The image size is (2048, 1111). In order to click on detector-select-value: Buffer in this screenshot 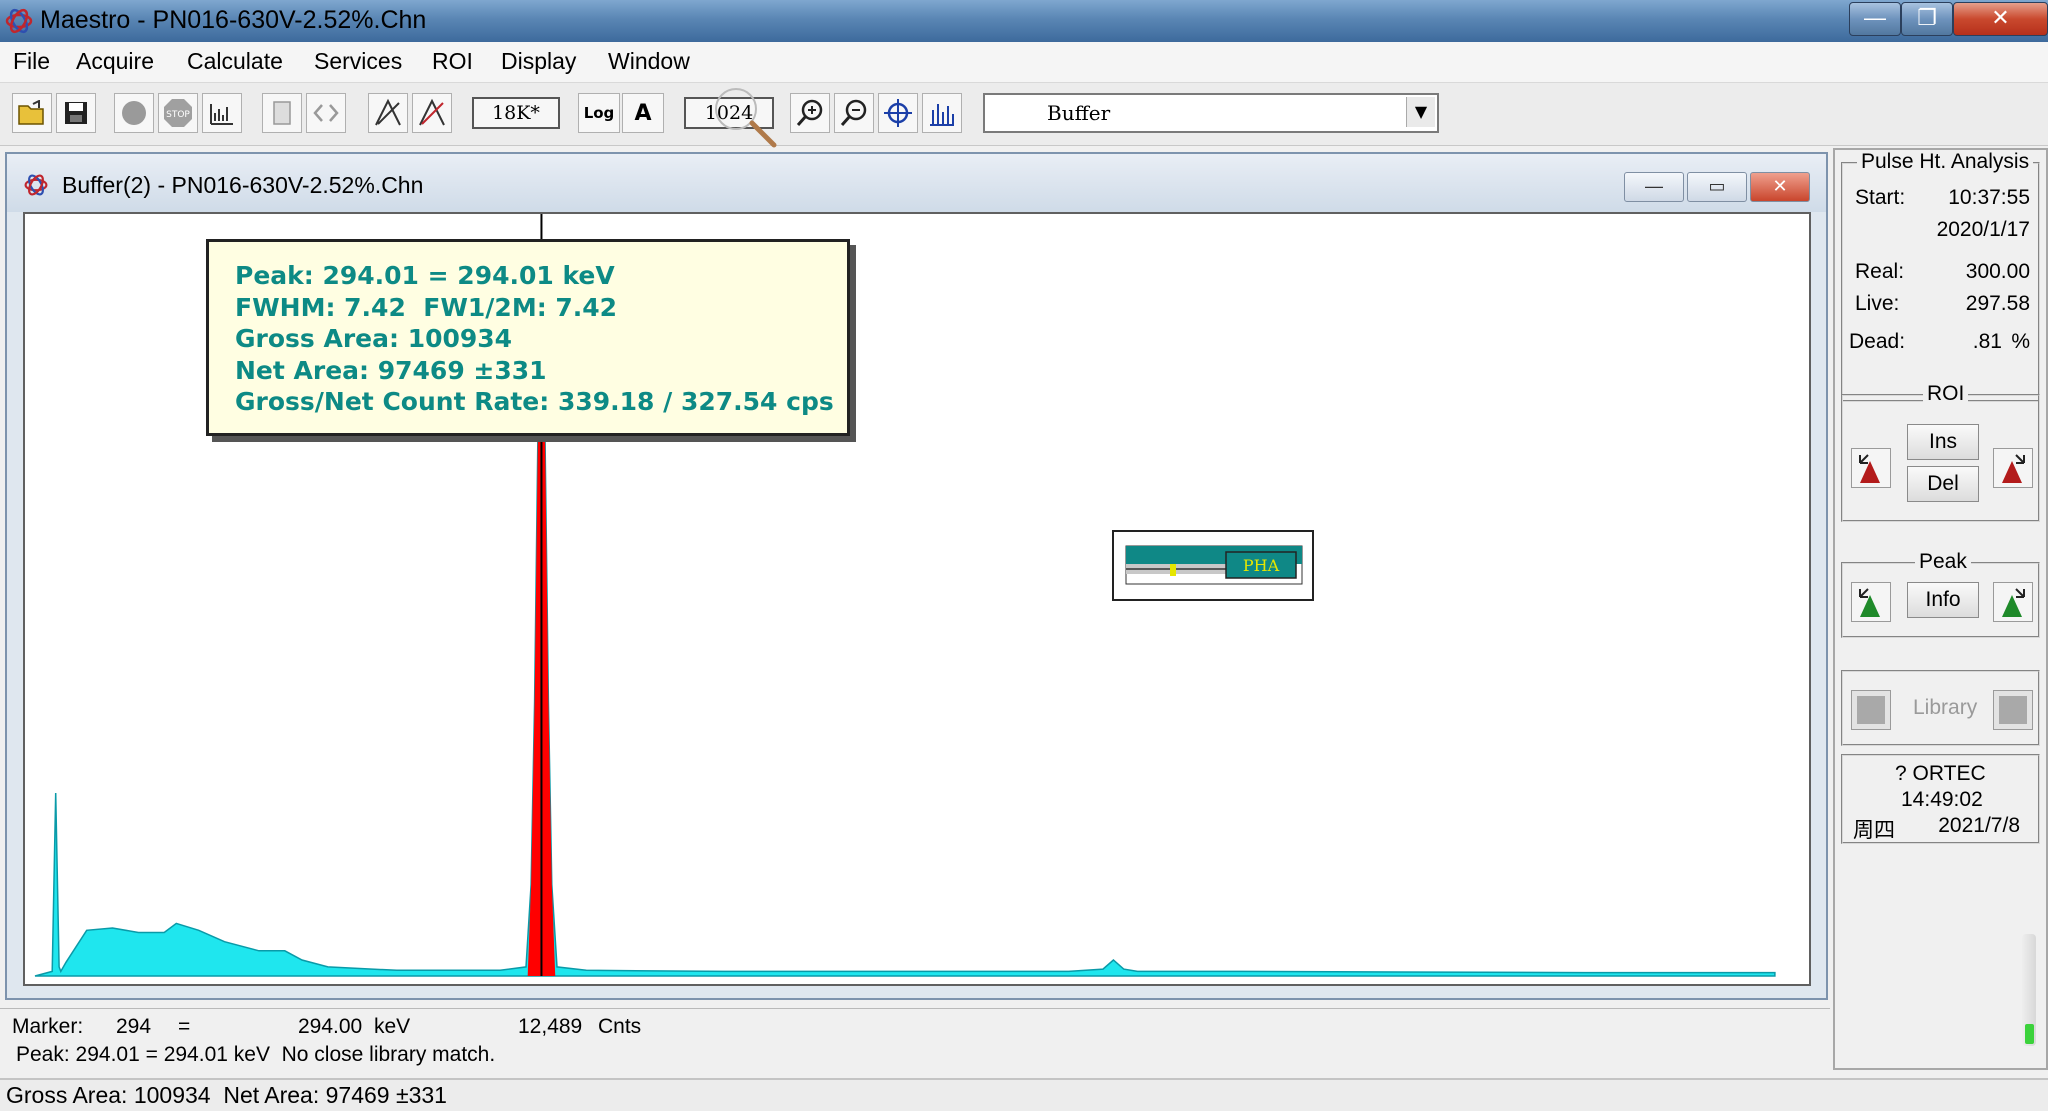, I will do `click(1079, 113)`.